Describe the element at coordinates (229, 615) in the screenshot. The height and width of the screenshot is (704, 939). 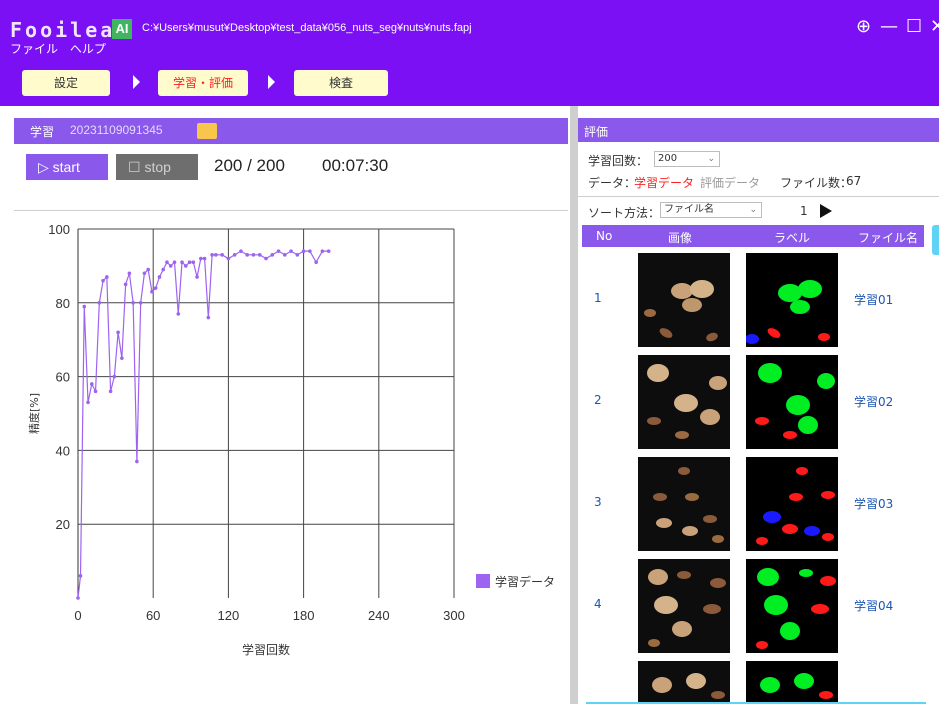
I see `x-tick-label: 120` at that location.